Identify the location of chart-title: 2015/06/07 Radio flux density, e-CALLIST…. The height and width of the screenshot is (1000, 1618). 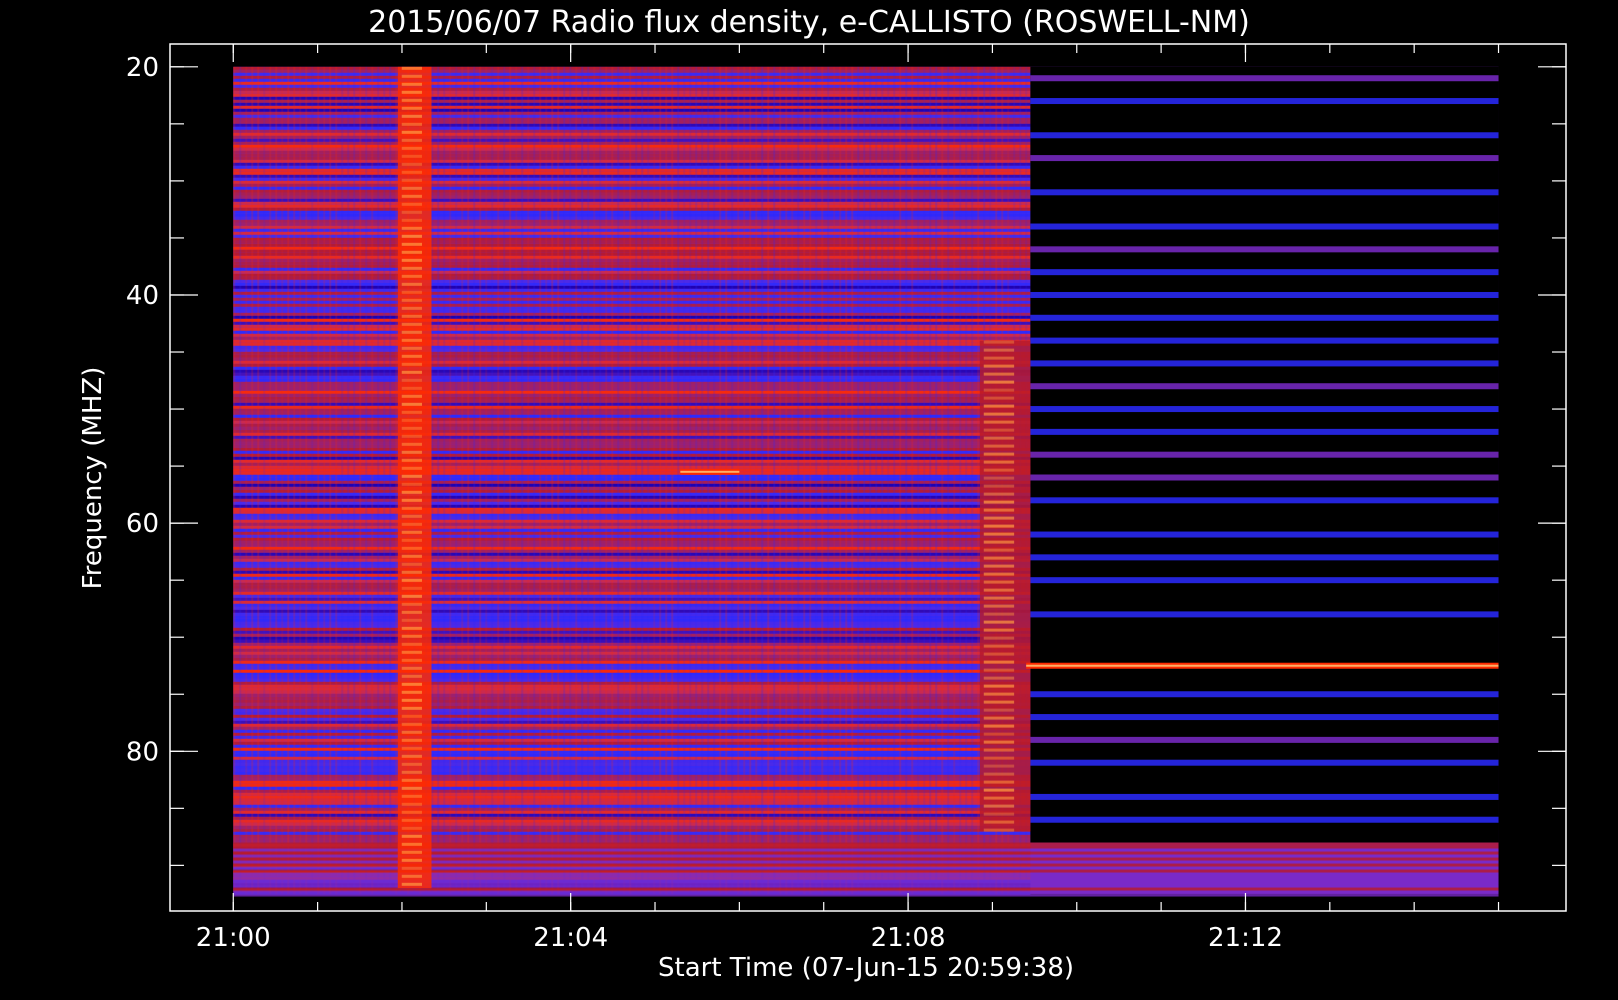
(809, 22).